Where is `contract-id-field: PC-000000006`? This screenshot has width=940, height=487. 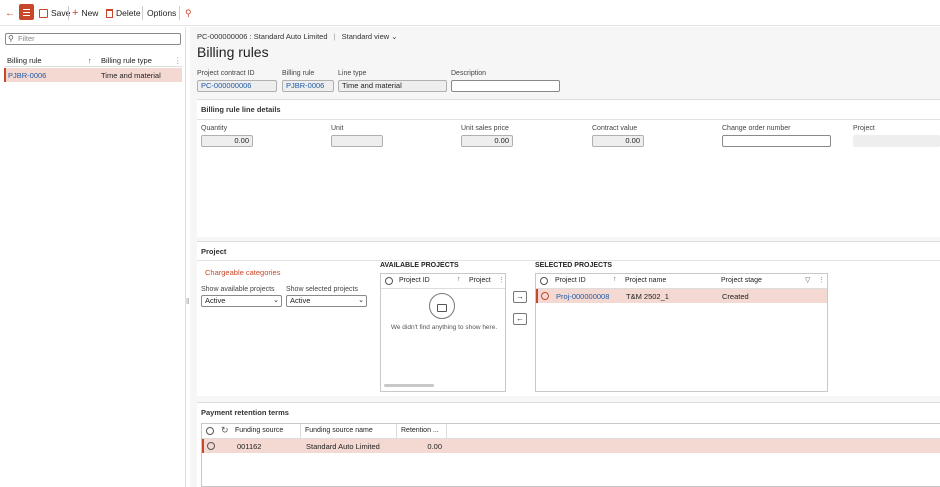 contract-id-field: PC-000000006 is located at coordinates (237, 86).